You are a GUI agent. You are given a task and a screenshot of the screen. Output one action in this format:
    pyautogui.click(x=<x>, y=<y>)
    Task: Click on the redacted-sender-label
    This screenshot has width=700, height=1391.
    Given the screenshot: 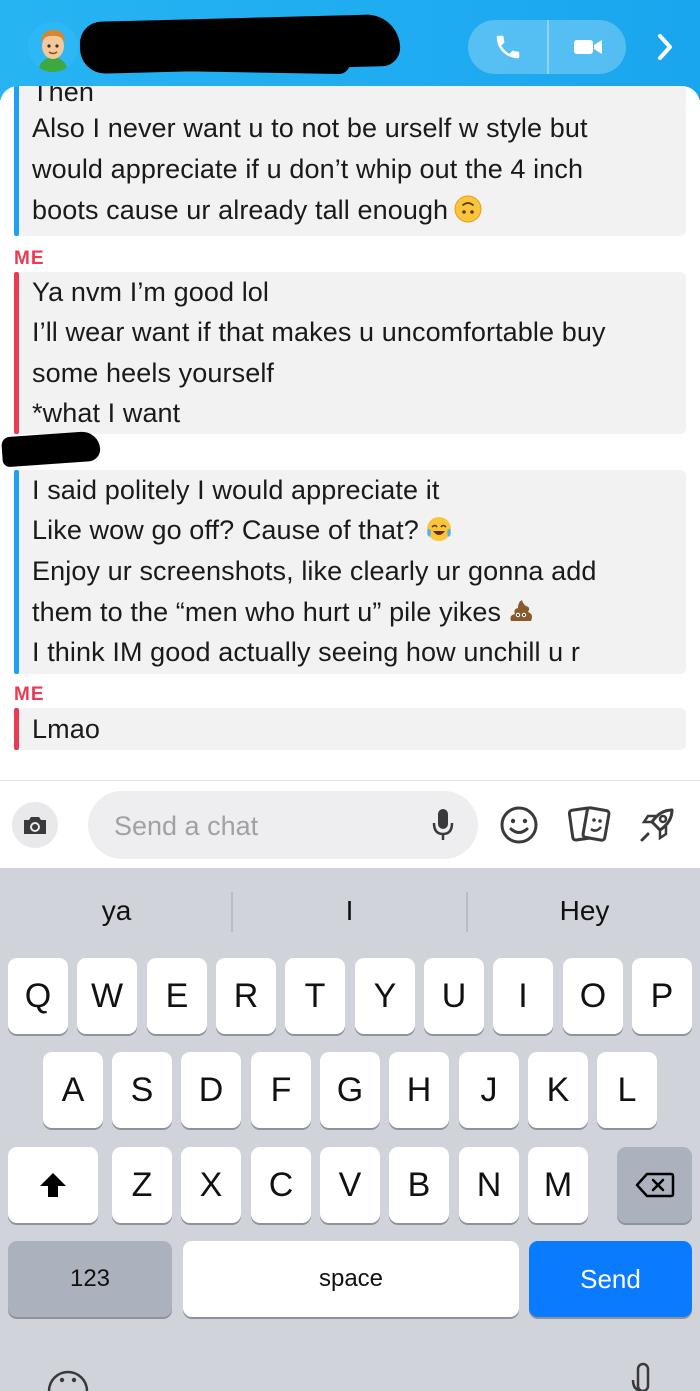 What is the action you would take?
    pyautogui.click(x=51, y=449)
    